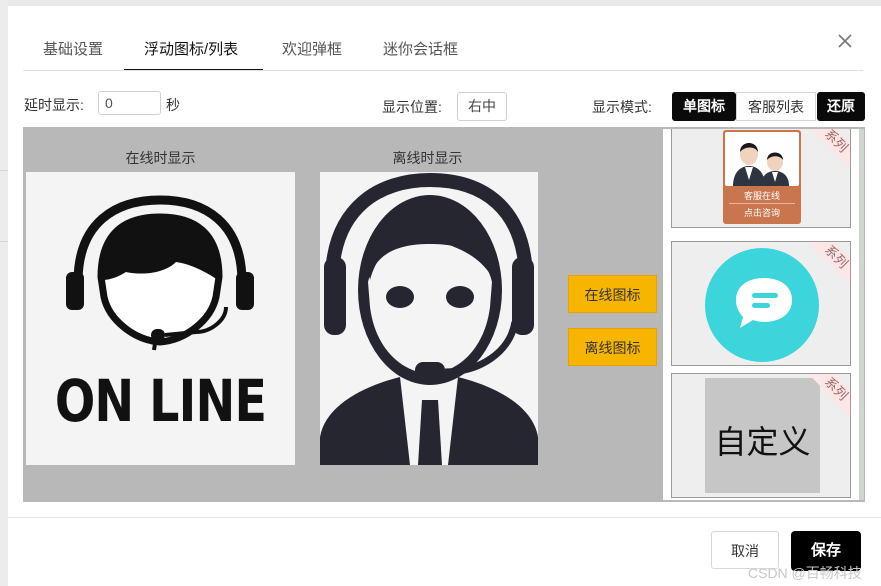  What do you see at coordinates (173, 105) in the screenshot?
I see `delay-unit: 秒` at bounding box center [173, 105].